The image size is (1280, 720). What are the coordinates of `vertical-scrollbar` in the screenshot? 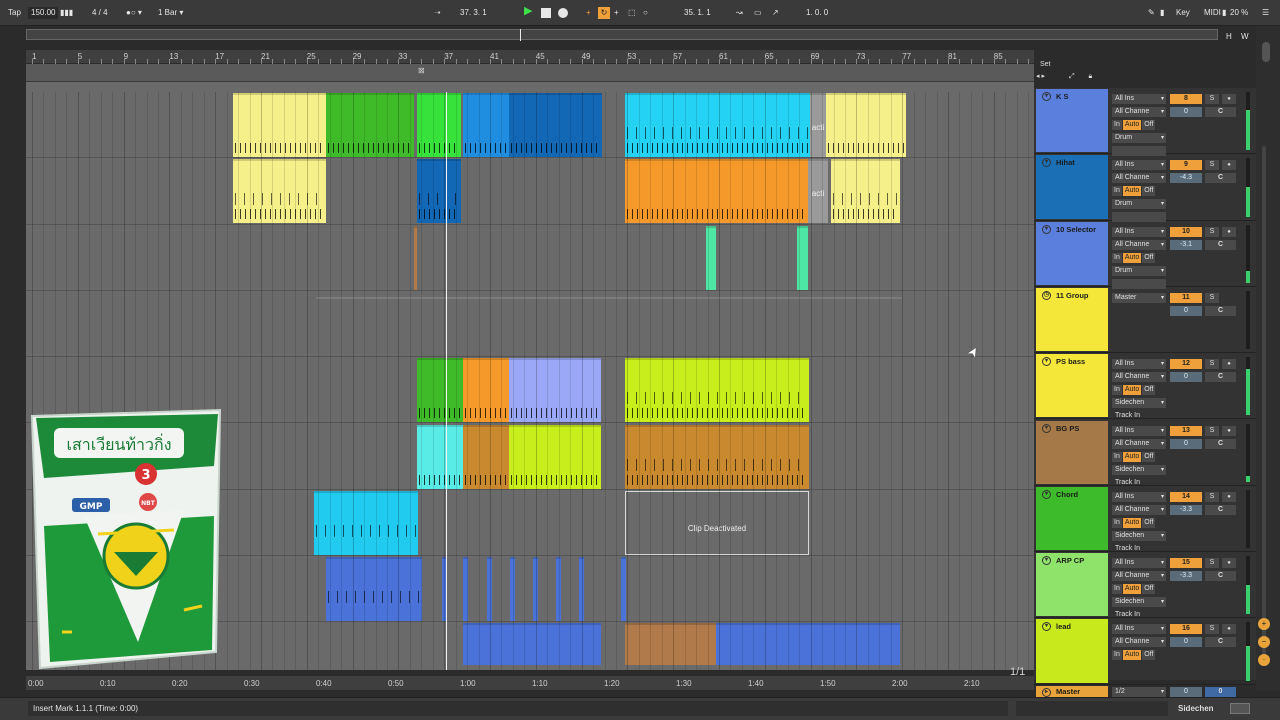 It's located at (1266, 52).